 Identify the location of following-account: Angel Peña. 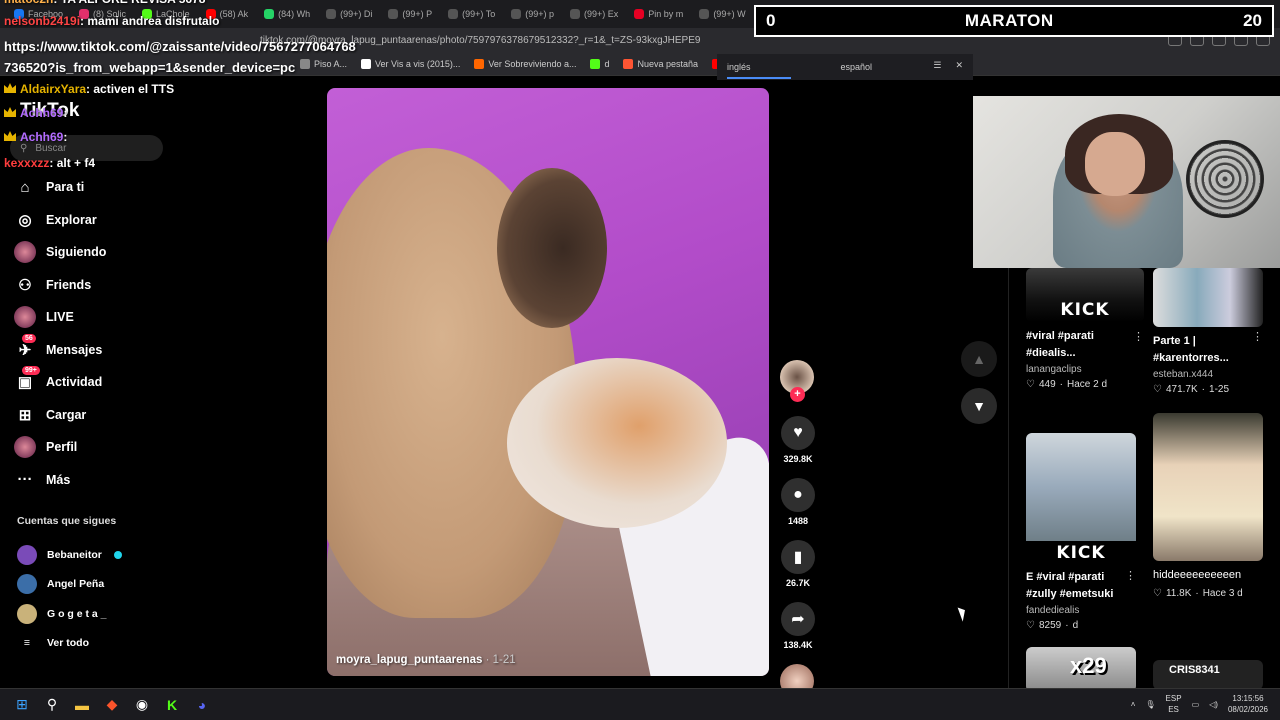
(69, 585).